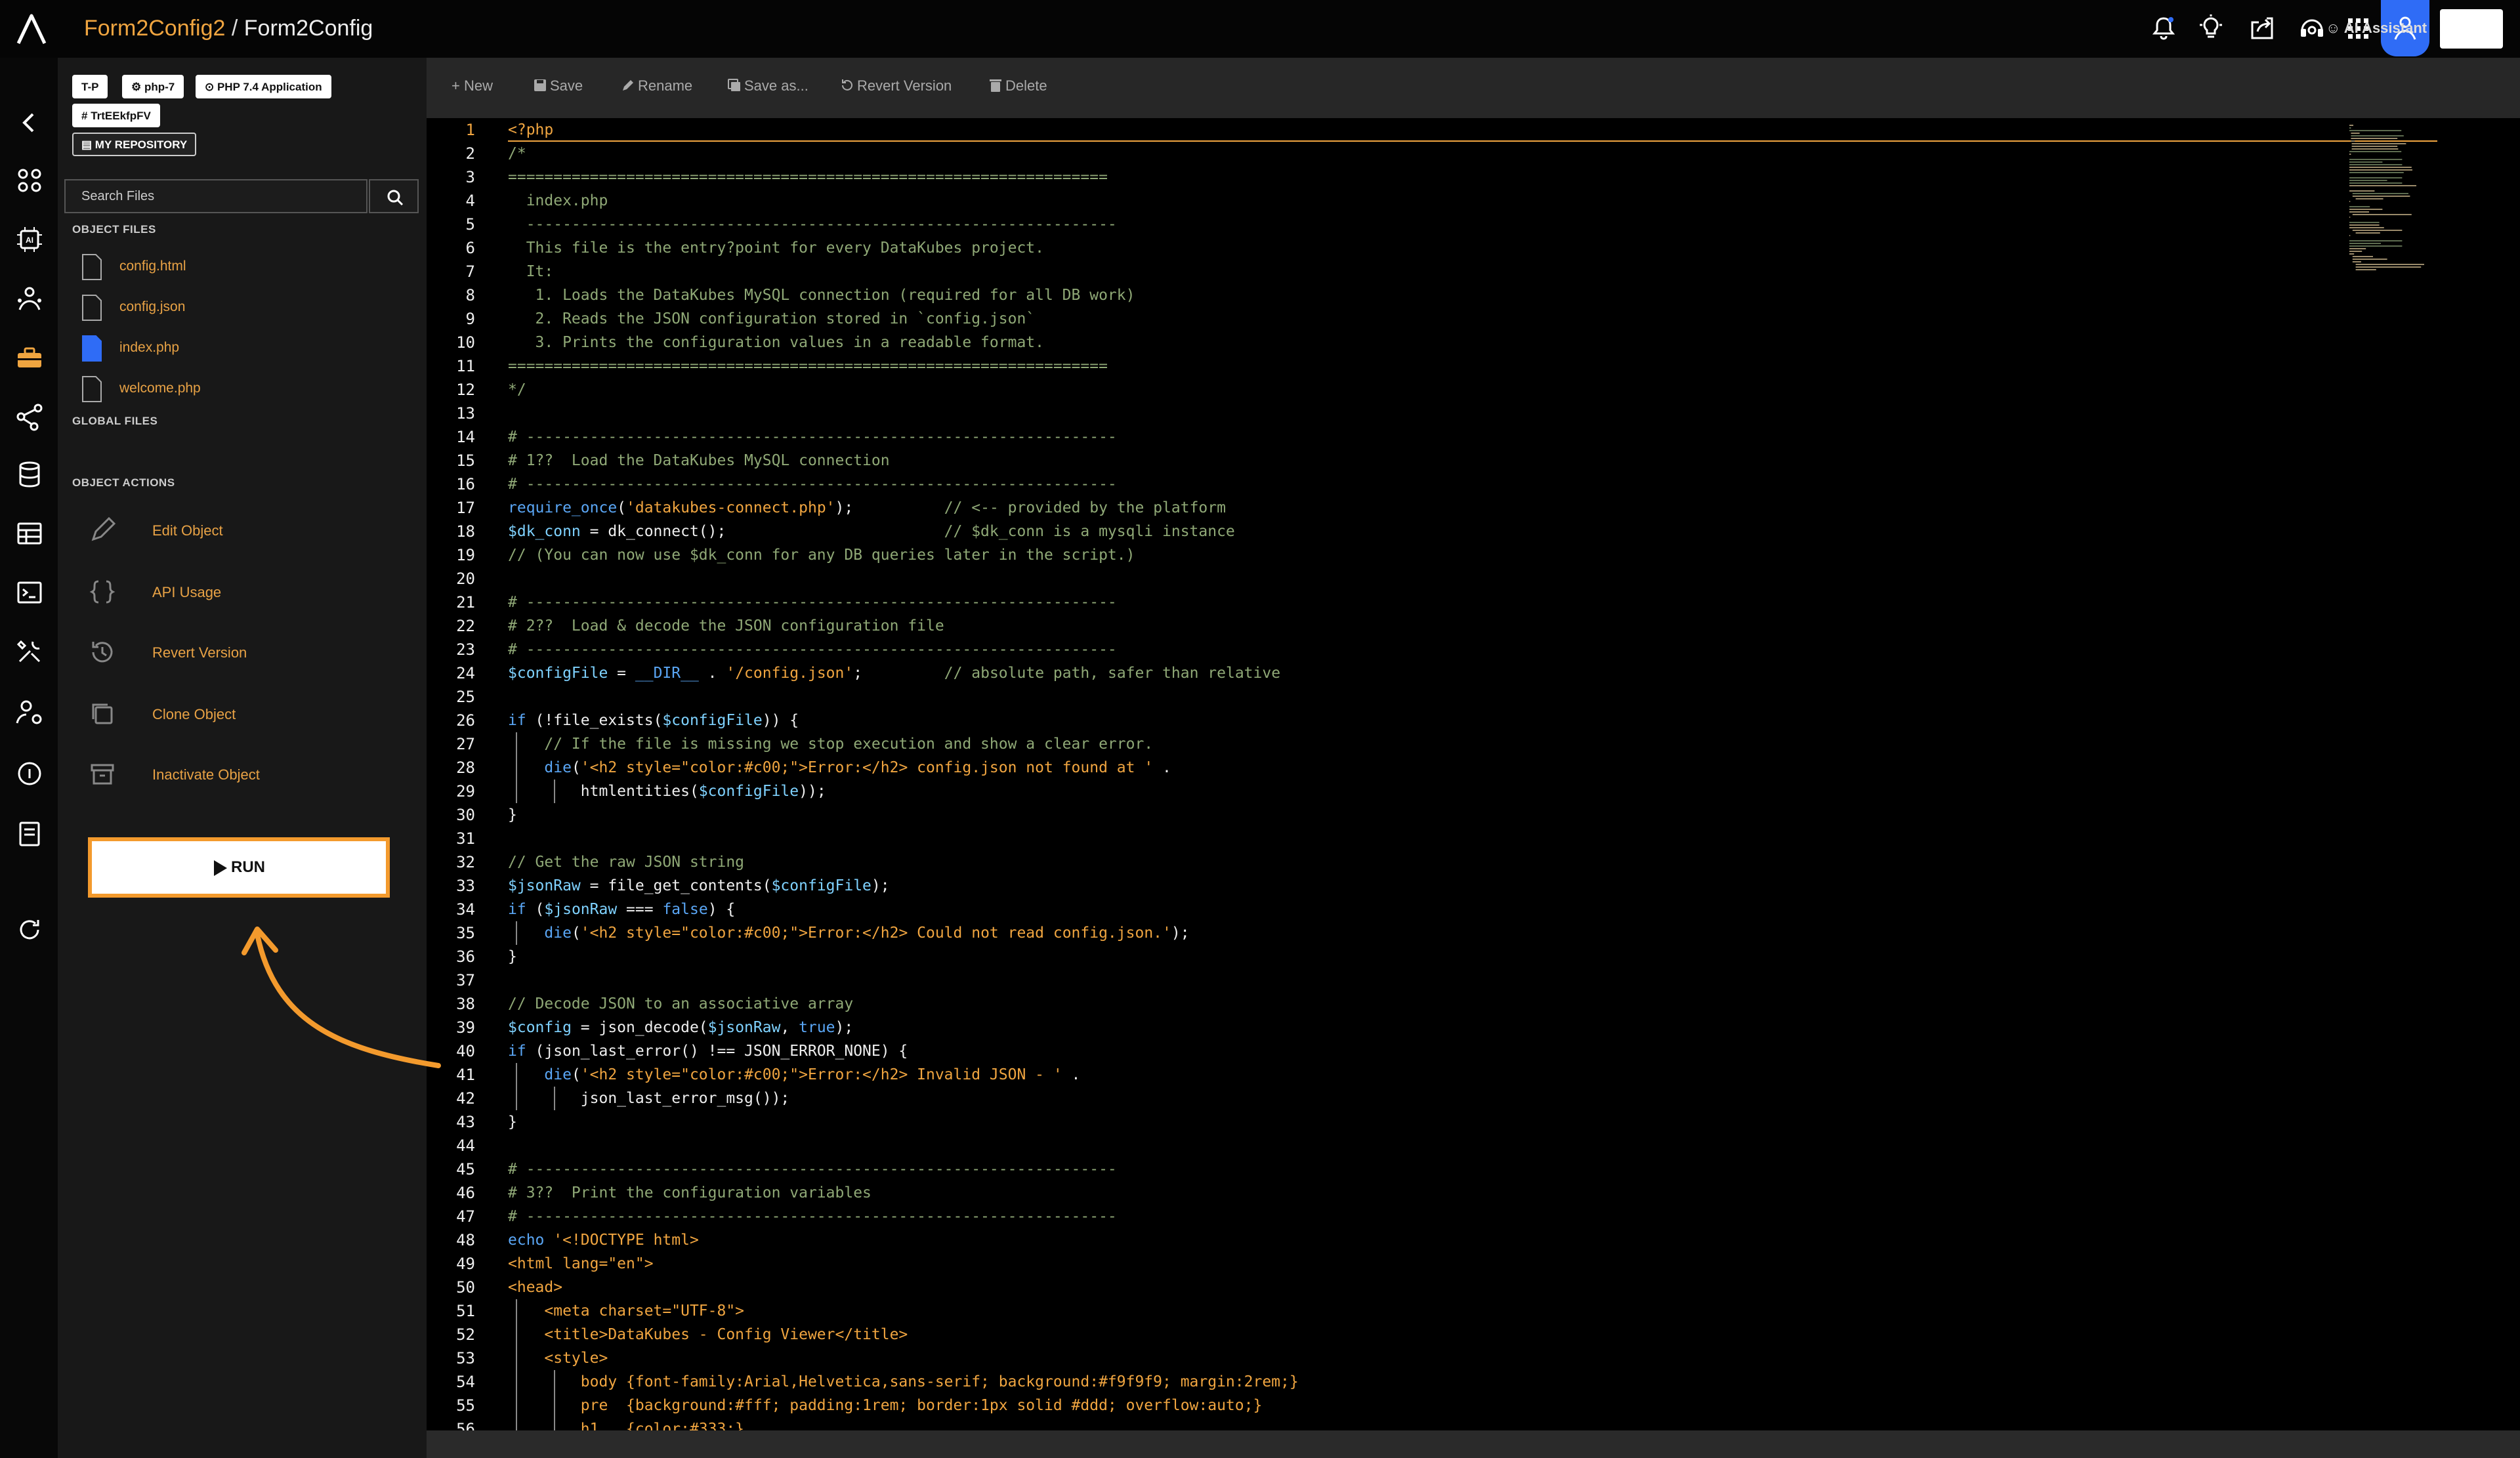 The height and width of the screenshot is (1458, 2520). What do you see at coordinates (558, 85) in the screenshot?
I see `save-button: Save` at bounding box center [558, 85].